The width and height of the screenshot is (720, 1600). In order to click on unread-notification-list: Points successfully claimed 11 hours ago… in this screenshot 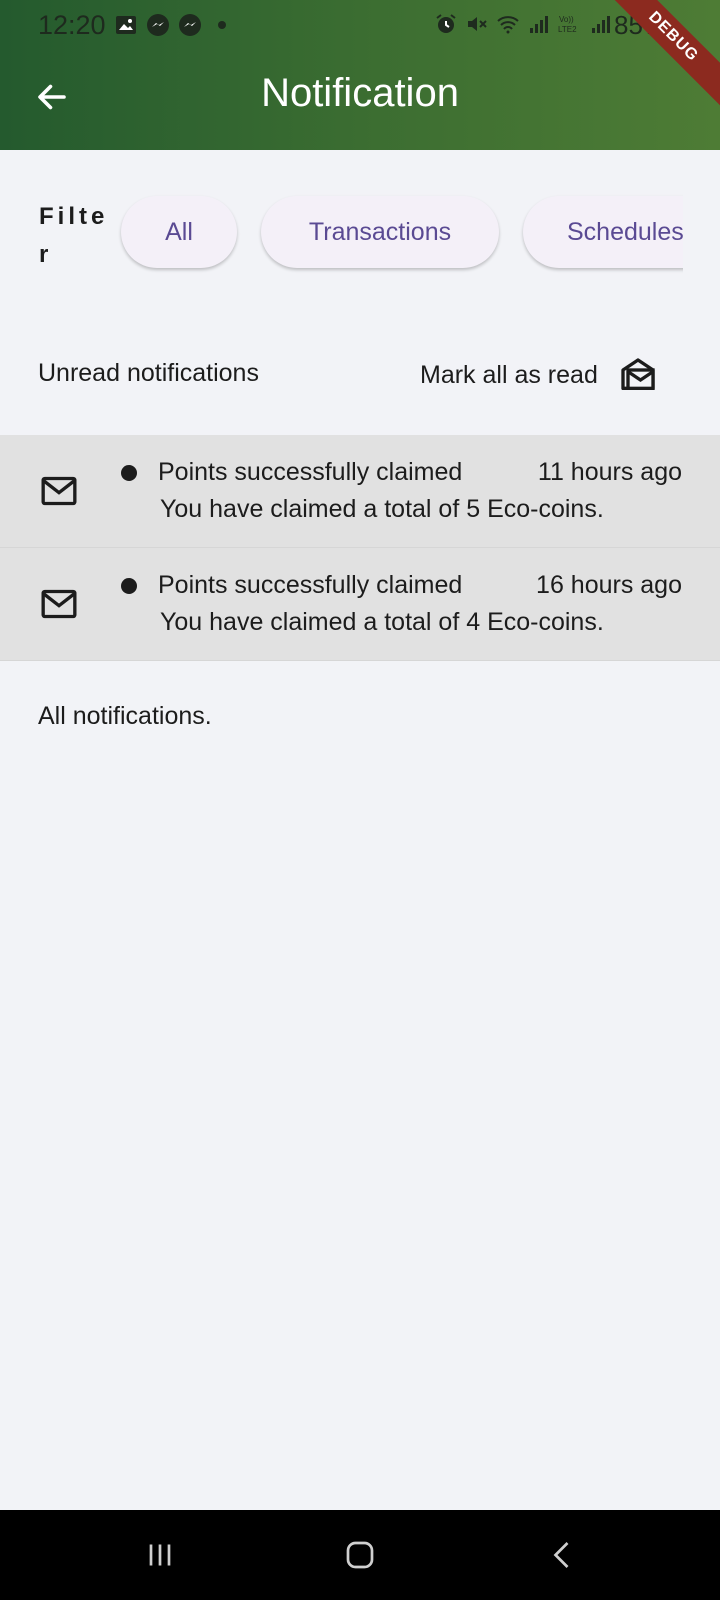, I will do `click(360, 548)`.